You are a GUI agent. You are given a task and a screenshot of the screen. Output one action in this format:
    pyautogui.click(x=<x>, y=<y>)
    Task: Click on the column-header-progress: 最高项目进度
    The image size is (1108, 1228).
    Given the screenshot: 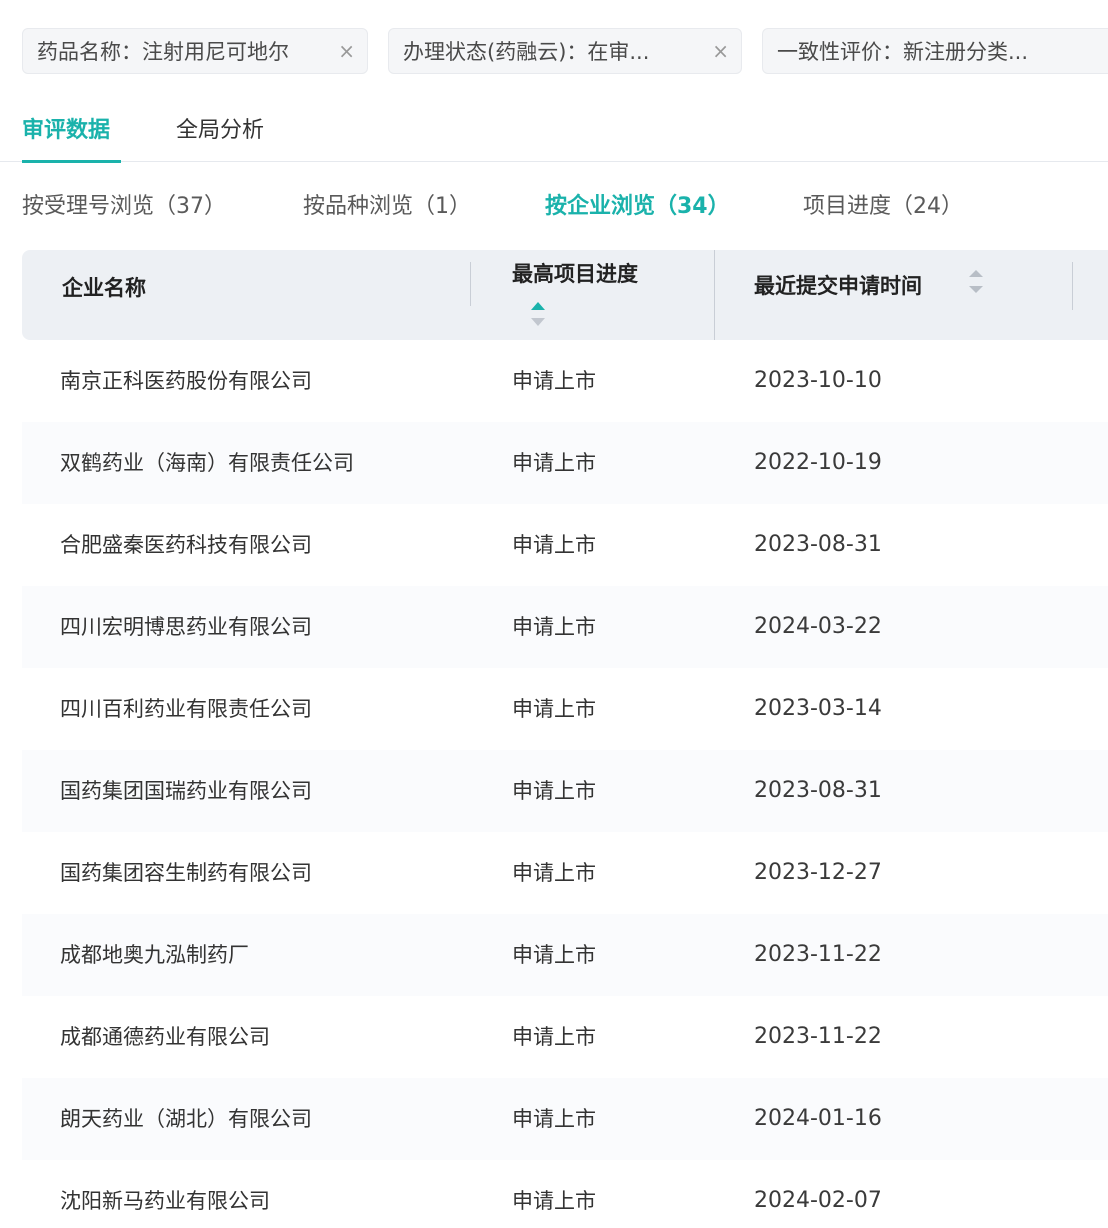 What is the action you would take?
    pyautogui.click(x=575, y=273)
    